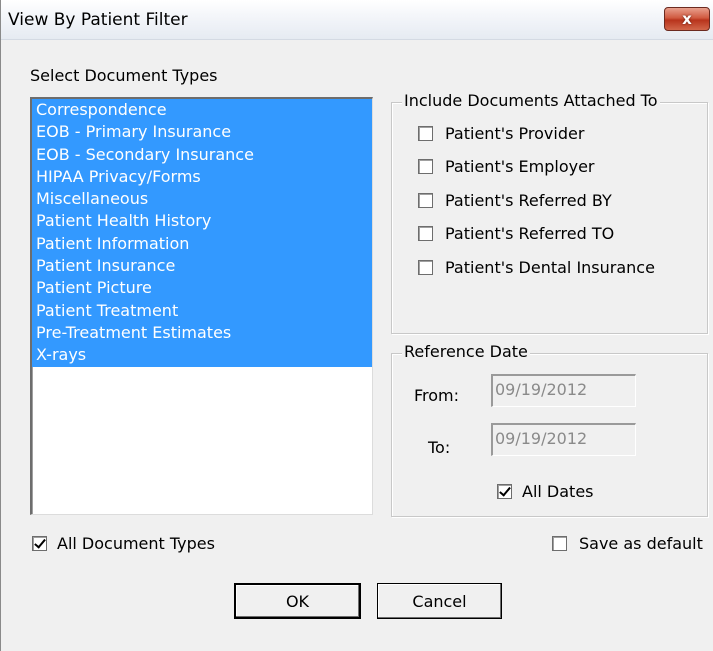 The height and width of the screenshot is (651, 713). Describe the element at coordinates (202, 310) in the screenshot. I see `list-item: Patient Treatment` at that location.